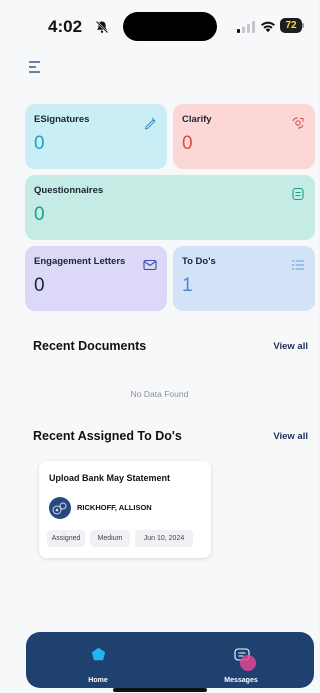 This screenshot has width=320, height=693. What do you see at coordinates (170, 660) in the screenshot?
I see `bottom-nav: Home Messages` at bounding box center [170, 660].